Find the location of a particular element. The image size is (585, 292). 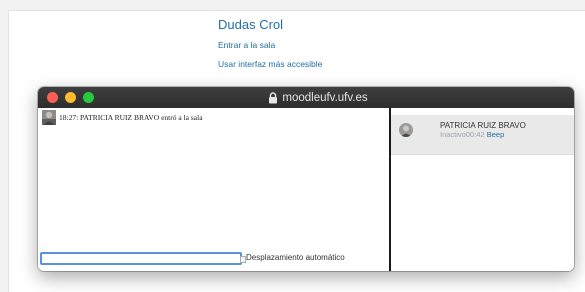

autoscroll-label: Desplazamiento automático is located at coordinates (295, 257).